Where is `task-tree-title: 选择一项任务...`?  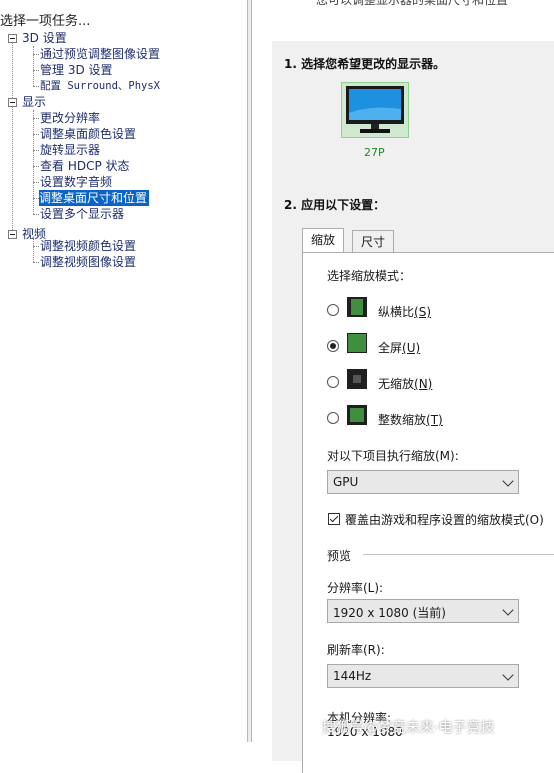
task-tree-title: 选择一项任务... is located at coordinates (45, 21).